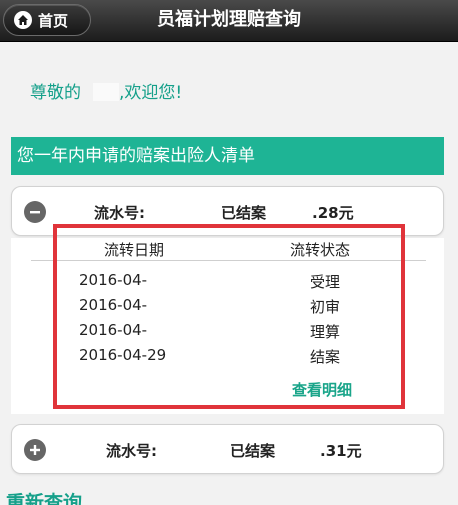 The width and height of the screenshot is (458, 505). I want to click on claim-card-2-header: 流水号: 已结案 .31元, so click(227, 449).